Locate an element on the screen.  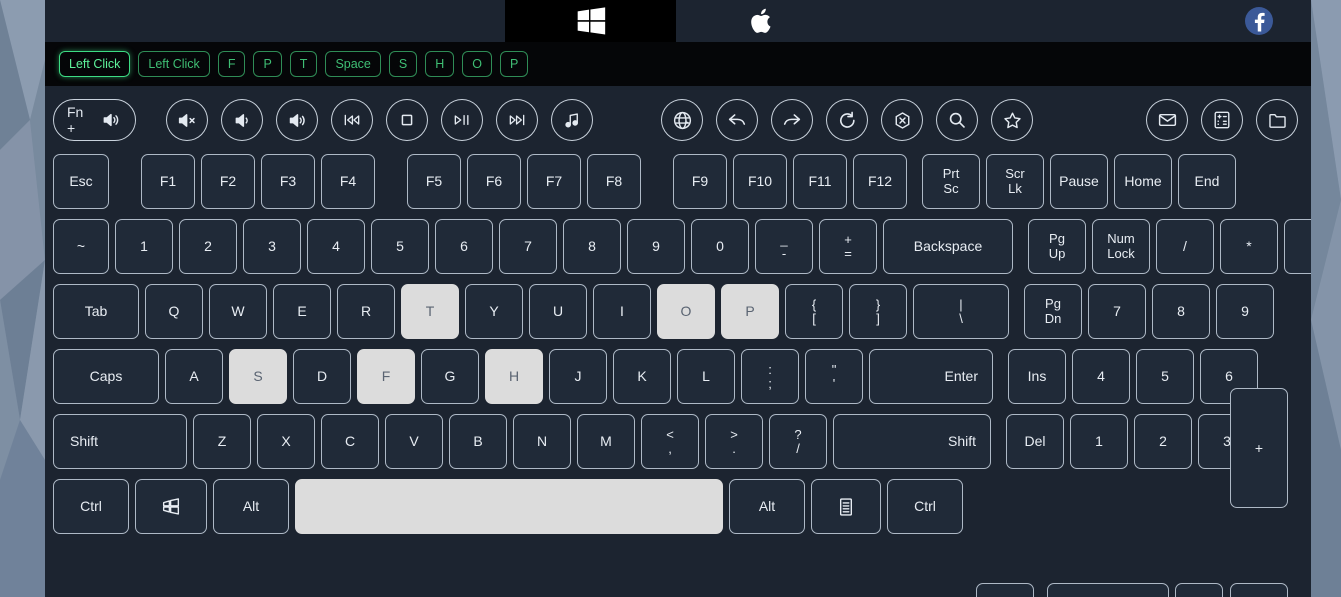
key-caps: Caps is located at coordinates (106, 376).